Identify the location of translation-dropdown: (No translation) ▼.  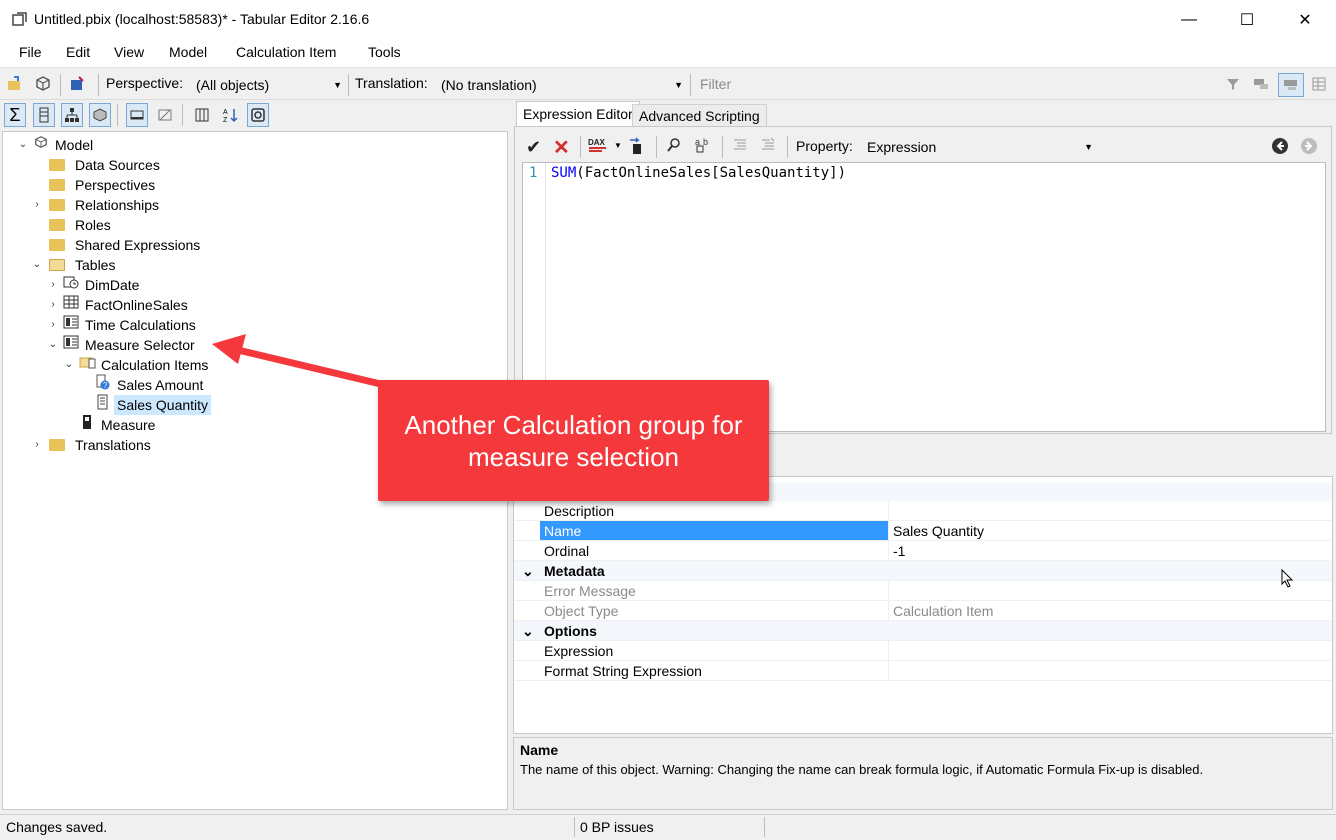
(562, 85).